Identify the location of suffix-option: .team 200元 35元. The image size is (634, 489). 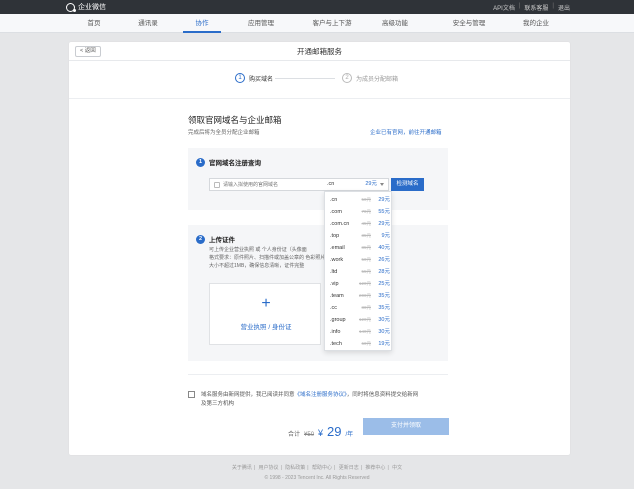
(359, 296).